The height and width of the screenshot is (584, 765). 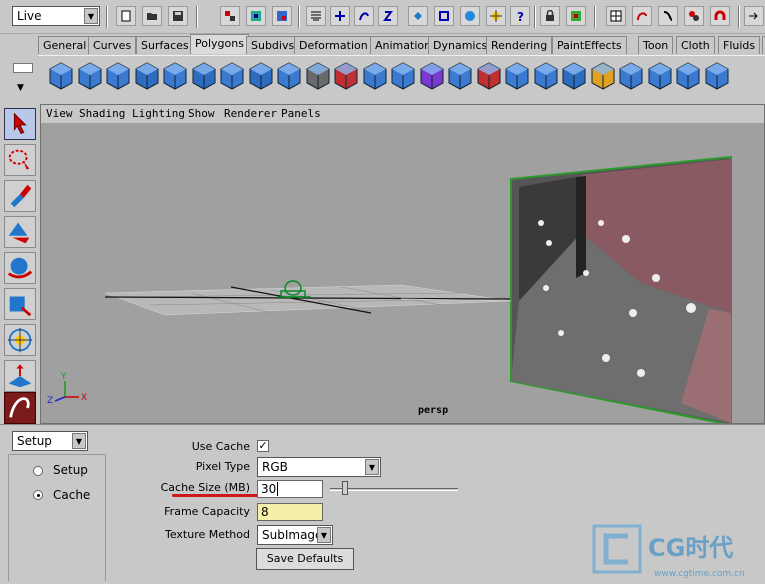 I want to click on frame-capacity-value: 8, so click(x=265, y=512).